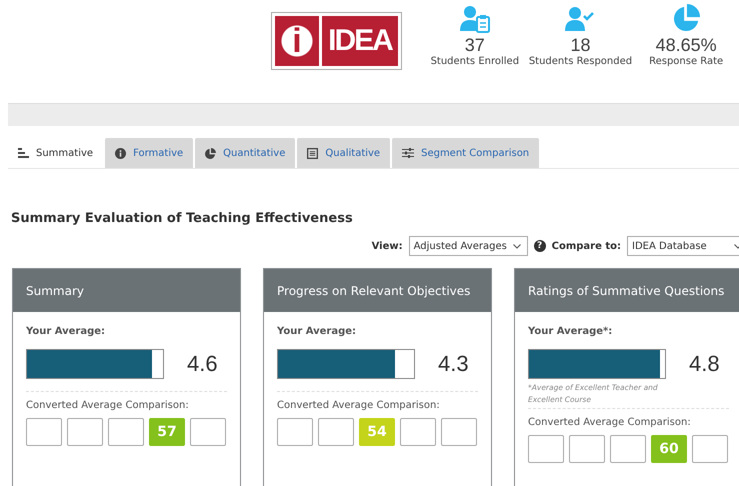 The height and width of the screenshot is (486, 739). I want to click on stat-value: 37, so click(474, 45).